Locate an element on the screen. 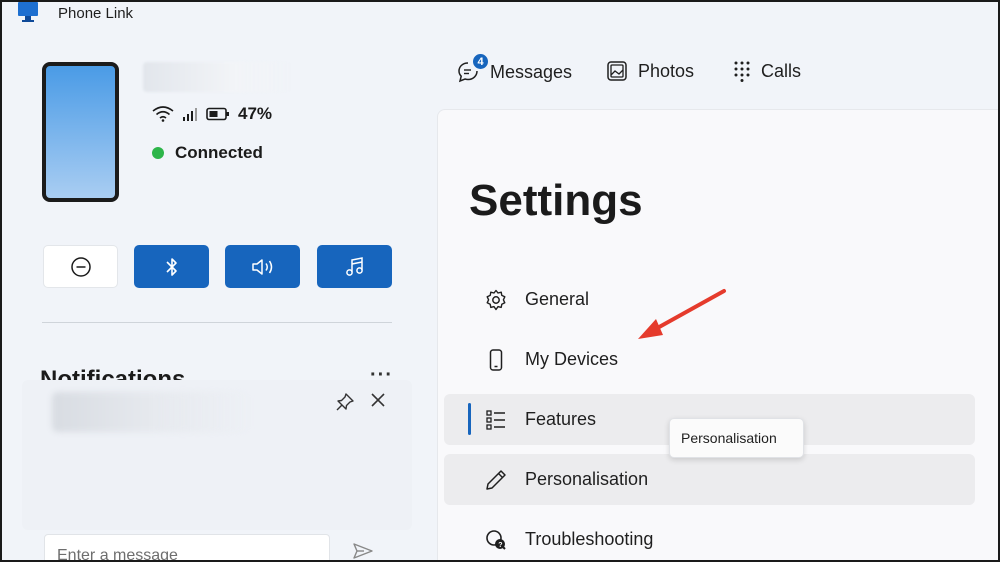 The width and height of the screenshot is (1000, 562). photos-icon is located at coordinates (617, 71).